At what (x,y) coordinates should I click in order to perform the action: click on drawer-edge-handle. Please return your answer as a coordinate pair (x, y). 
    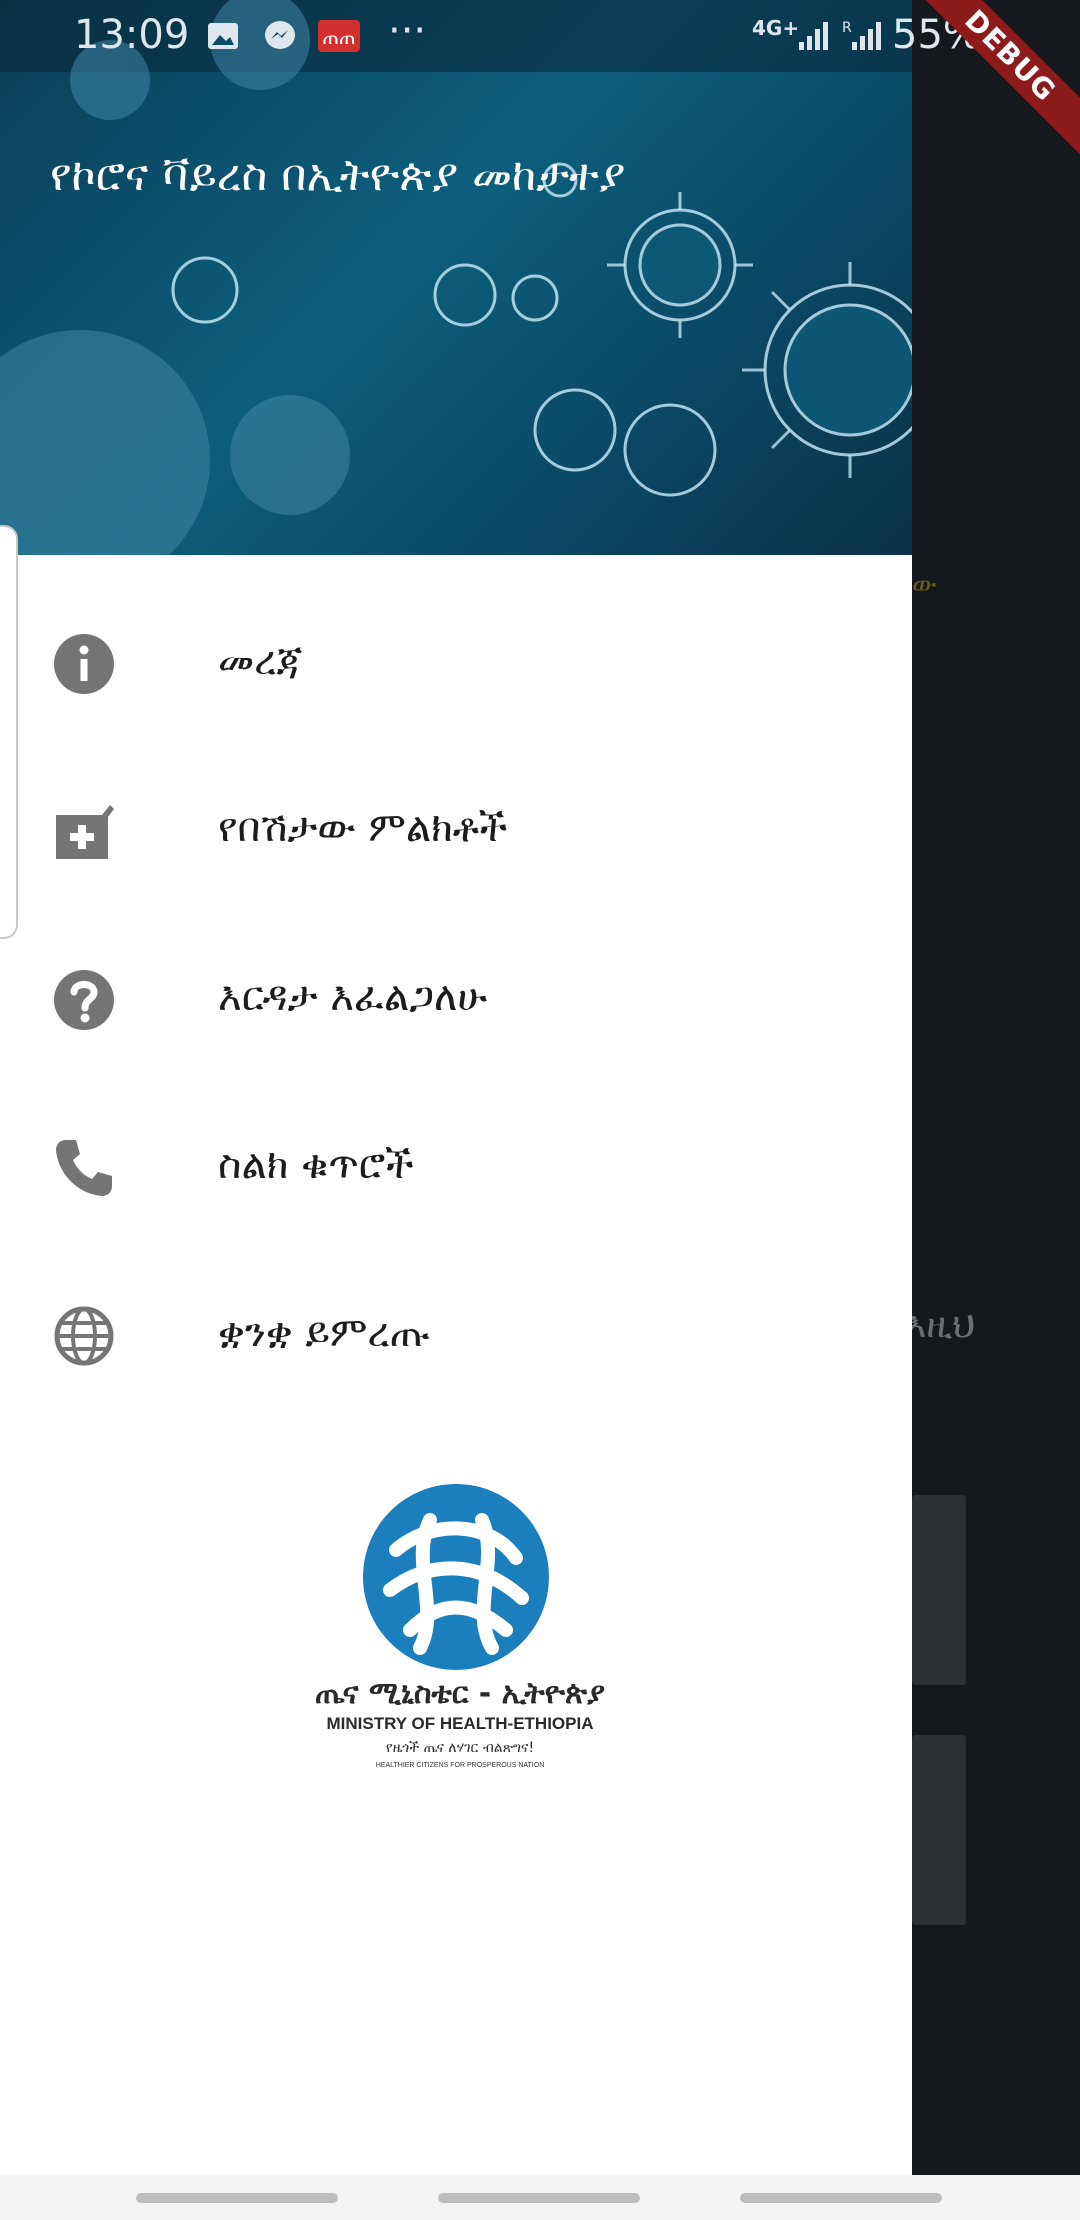
    Looking at the image, I should click on (9, 732).